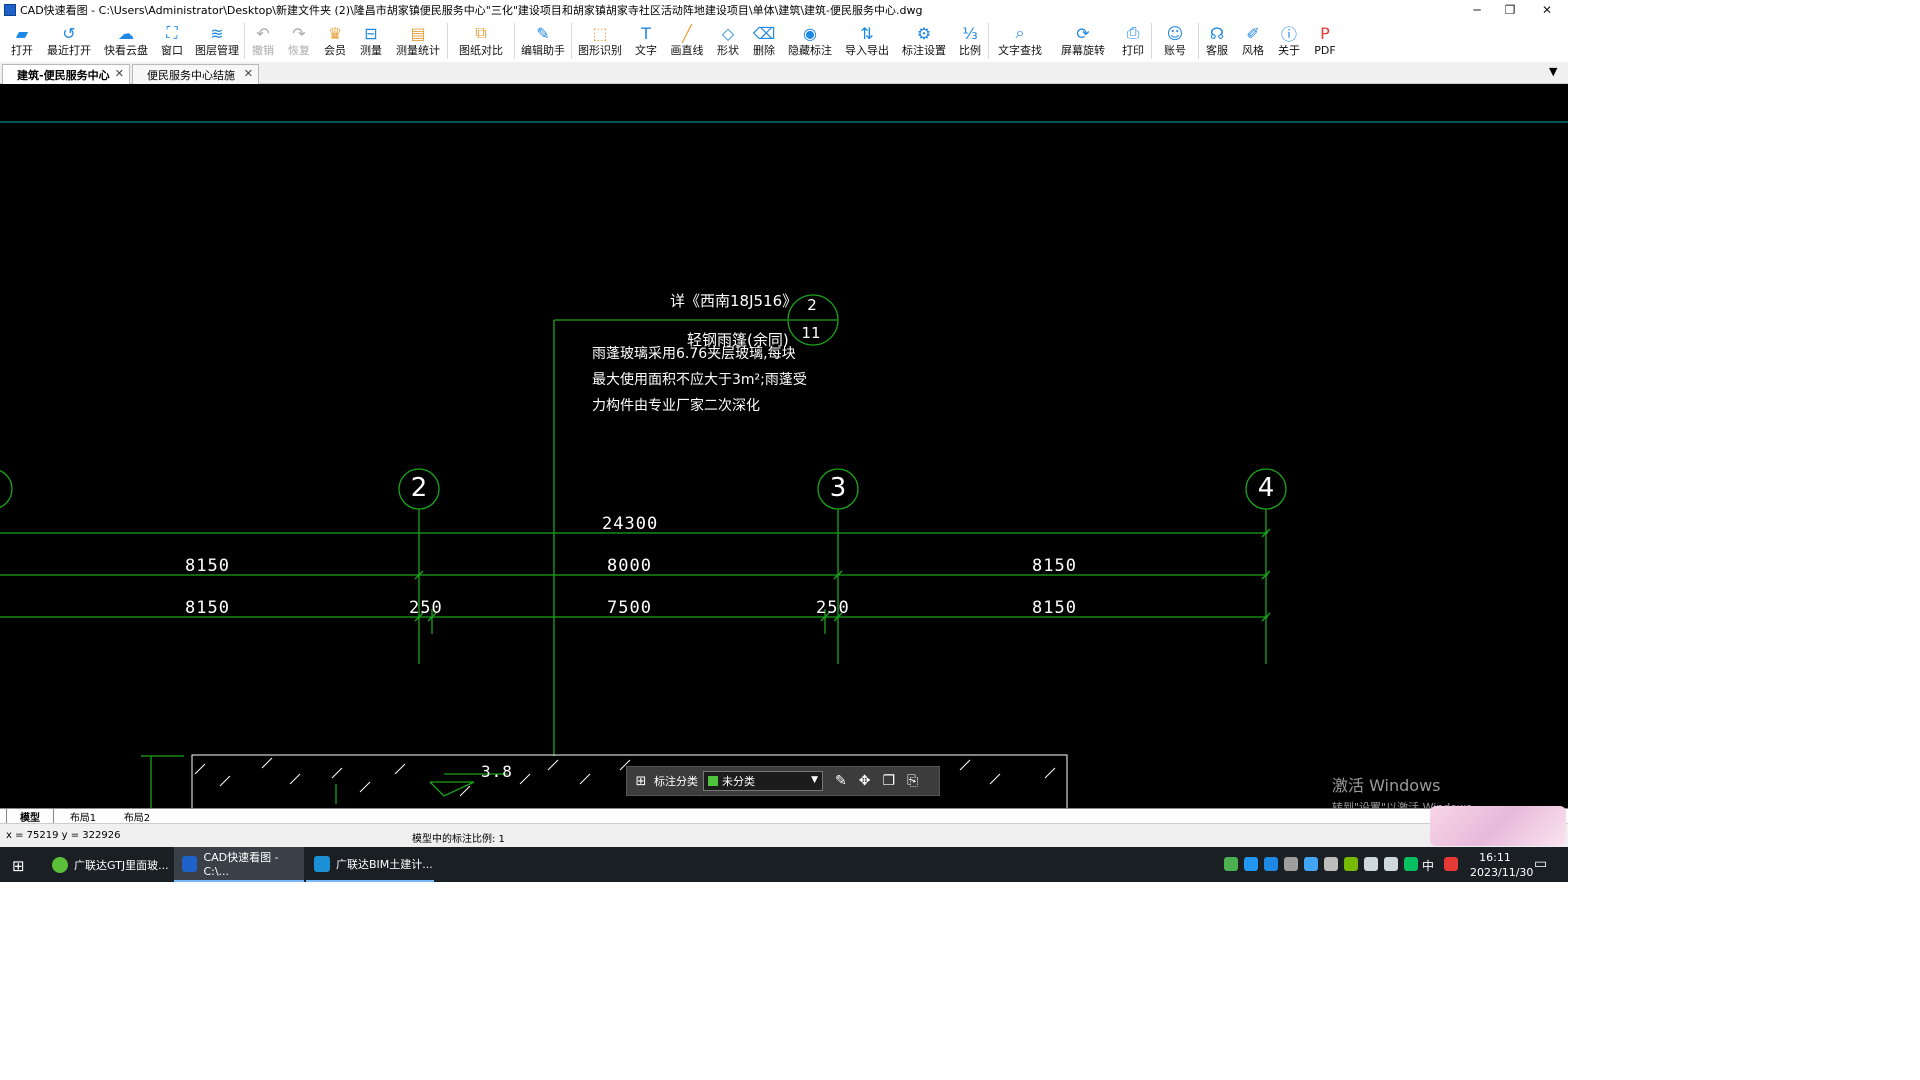 The image size is (1920, 1080). Describe the element at coordinates (1553, 71) in the screenshot. I see `tab-list-dropdown-icon: ▼` at that location.